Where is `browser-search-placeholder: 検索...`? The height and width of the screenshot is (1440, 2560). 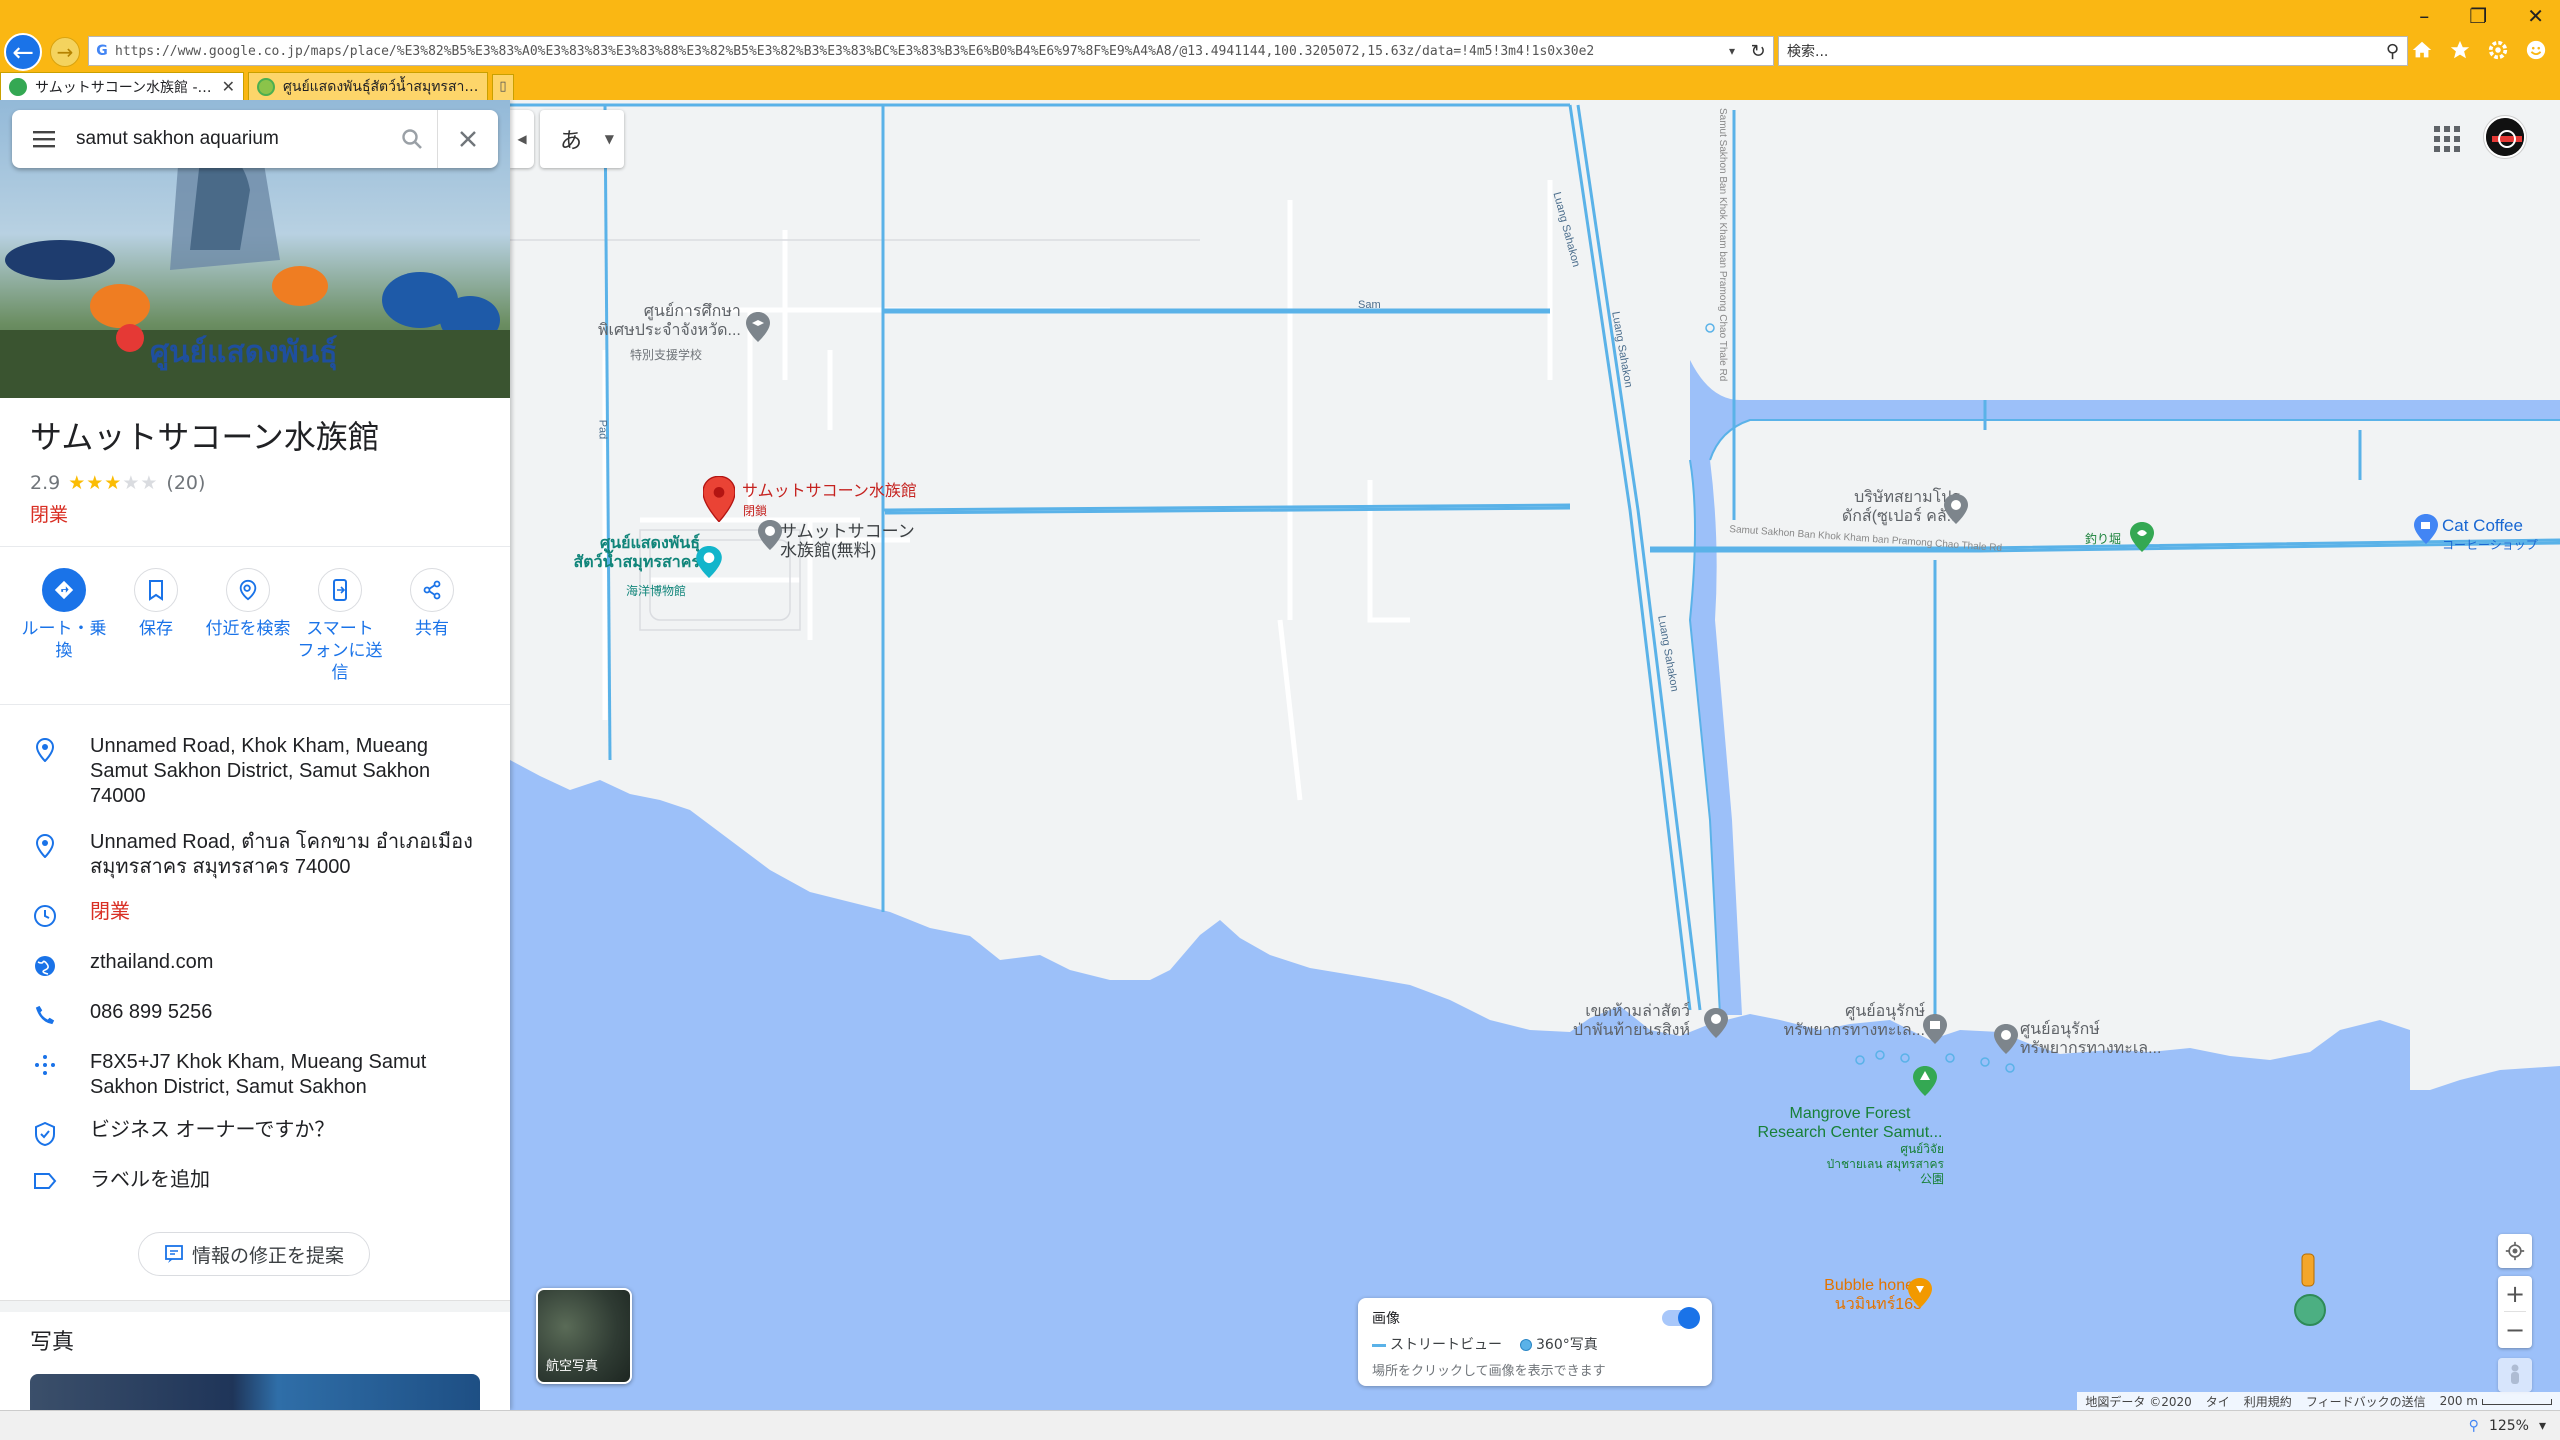
browser-search-placeholder: 検索... is located at coordinates (2086, 51).